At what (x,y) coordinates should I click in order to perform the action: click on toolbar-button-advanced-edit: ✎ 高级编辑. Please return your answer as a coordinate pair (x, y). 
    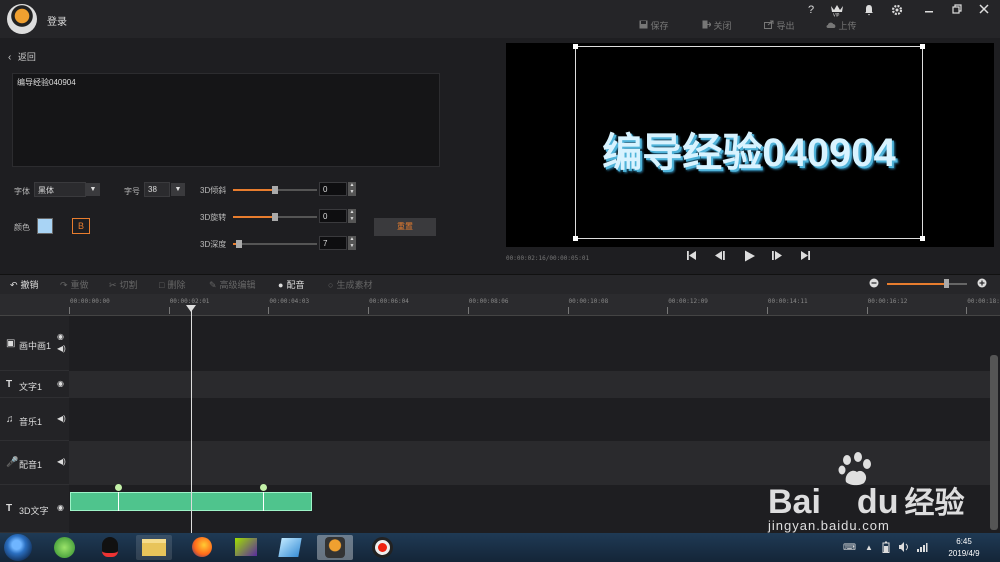
    Looking at the image, I should click on (232, 284).